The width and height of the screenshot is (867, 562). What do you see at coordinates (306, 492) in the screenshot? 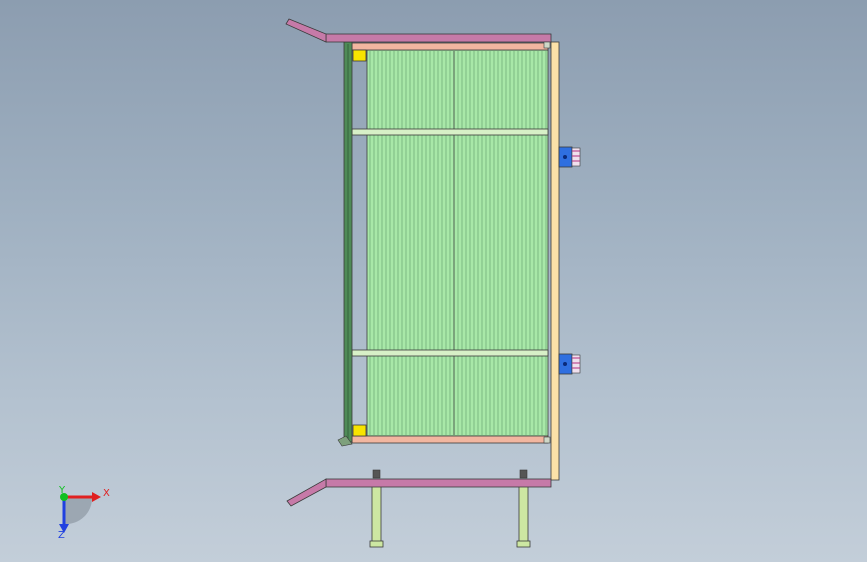
I see `bottom-angled-guide` at bounding box center [306, 492].